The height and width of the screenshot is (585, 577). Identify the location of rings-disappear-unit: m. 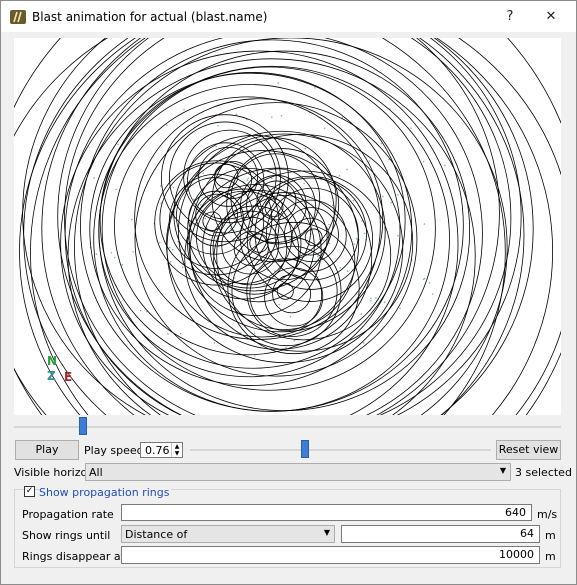
(550, 556).